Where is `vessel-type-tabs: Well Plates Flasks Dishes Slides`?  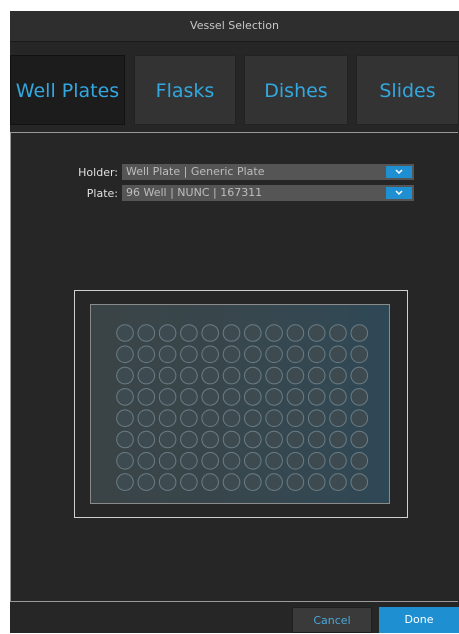 vessel-type-tabs: Well Plates Flasks Dishes Slides is located at coordinates (234, 90).